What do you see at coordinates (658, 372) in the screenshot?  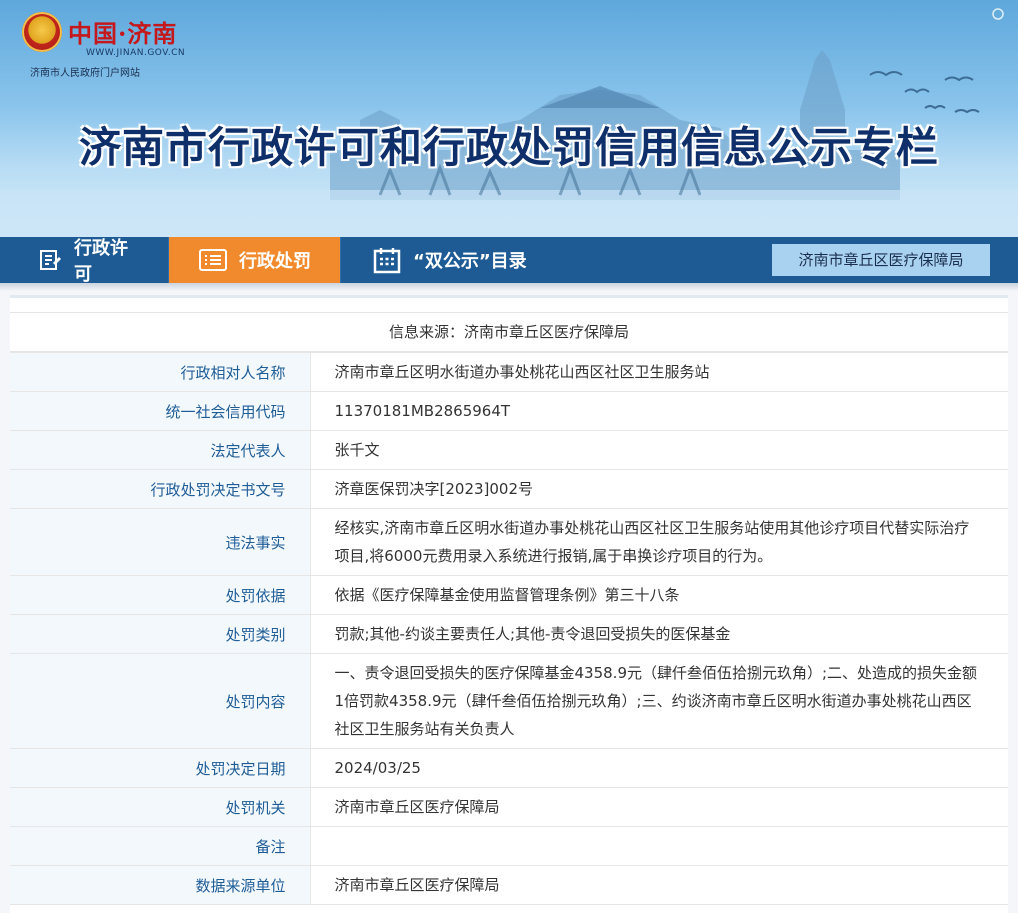 I see `row-value: 济南市章丘区明水街道办事处桃花山西区社区卫生服务站` at bounding box center [658, 372].